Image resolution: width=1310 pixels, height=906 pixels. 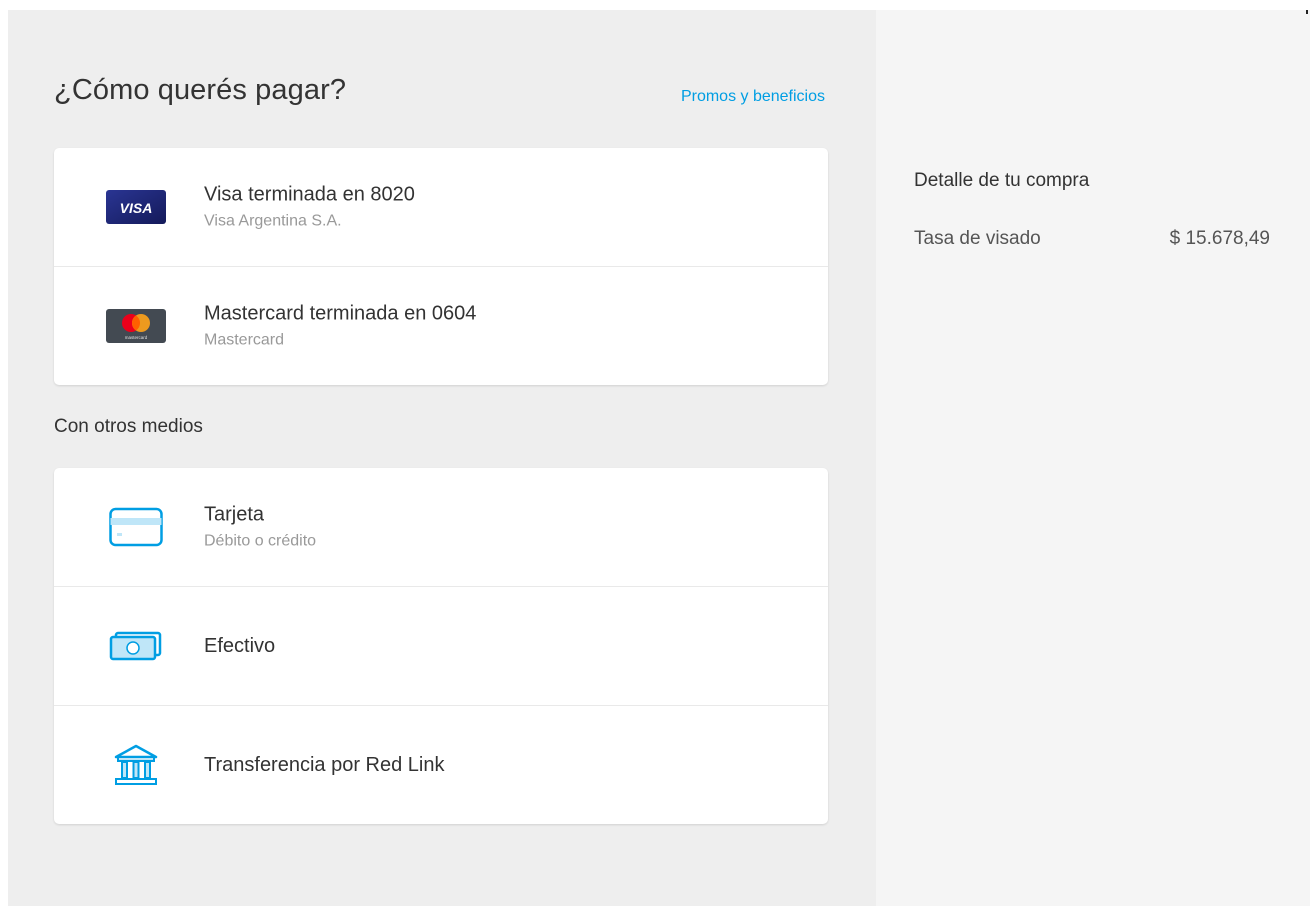 What do you see at coordinates (136, 337) in the screenshot?
I see `mastercard-logo-text: mastercard` at bounding box center [136, 337].